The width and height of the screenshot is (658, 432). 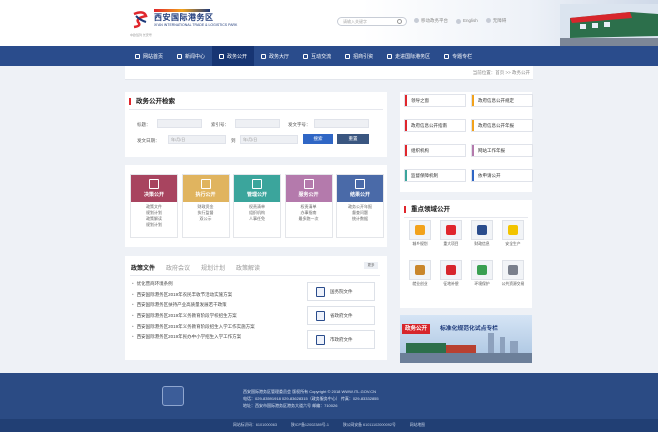 I want to click on list-item: 西安国际港务区2019年民办中小学招生入学工作方案, so click(x=193, y=337).